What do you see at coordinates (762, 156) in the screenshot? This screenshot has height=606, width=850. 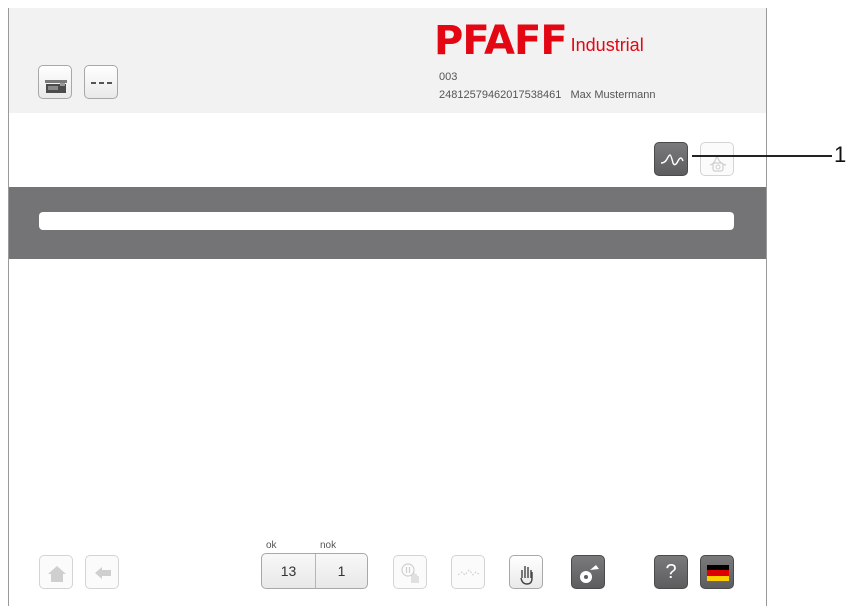 I see `callout-line` at bounding box center [762, 156].